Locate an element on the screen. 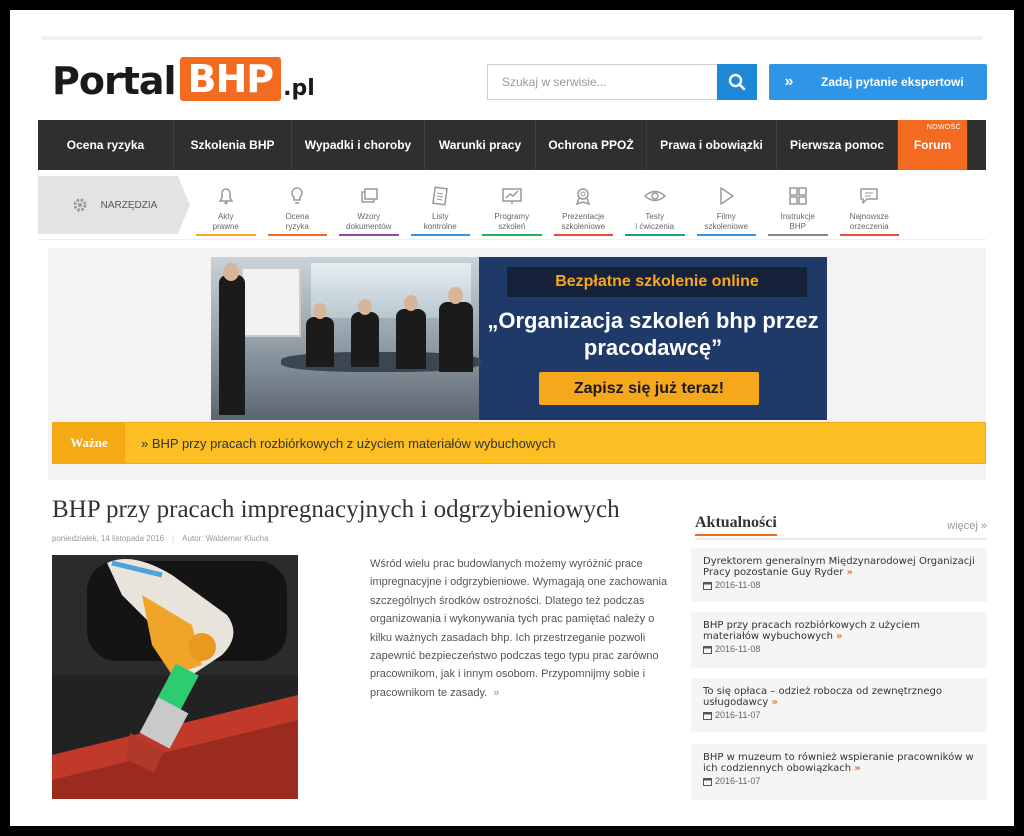 This screenshot has height=836, width=1024. tool-label: Wzory dokumentów is located at coordinates (369, 221).